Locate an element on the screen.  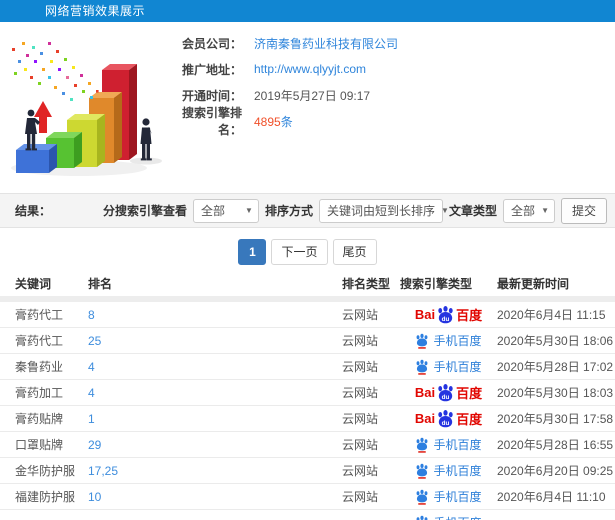
keyword-cell: 膏药加工 is located at coordinates (39, 393).